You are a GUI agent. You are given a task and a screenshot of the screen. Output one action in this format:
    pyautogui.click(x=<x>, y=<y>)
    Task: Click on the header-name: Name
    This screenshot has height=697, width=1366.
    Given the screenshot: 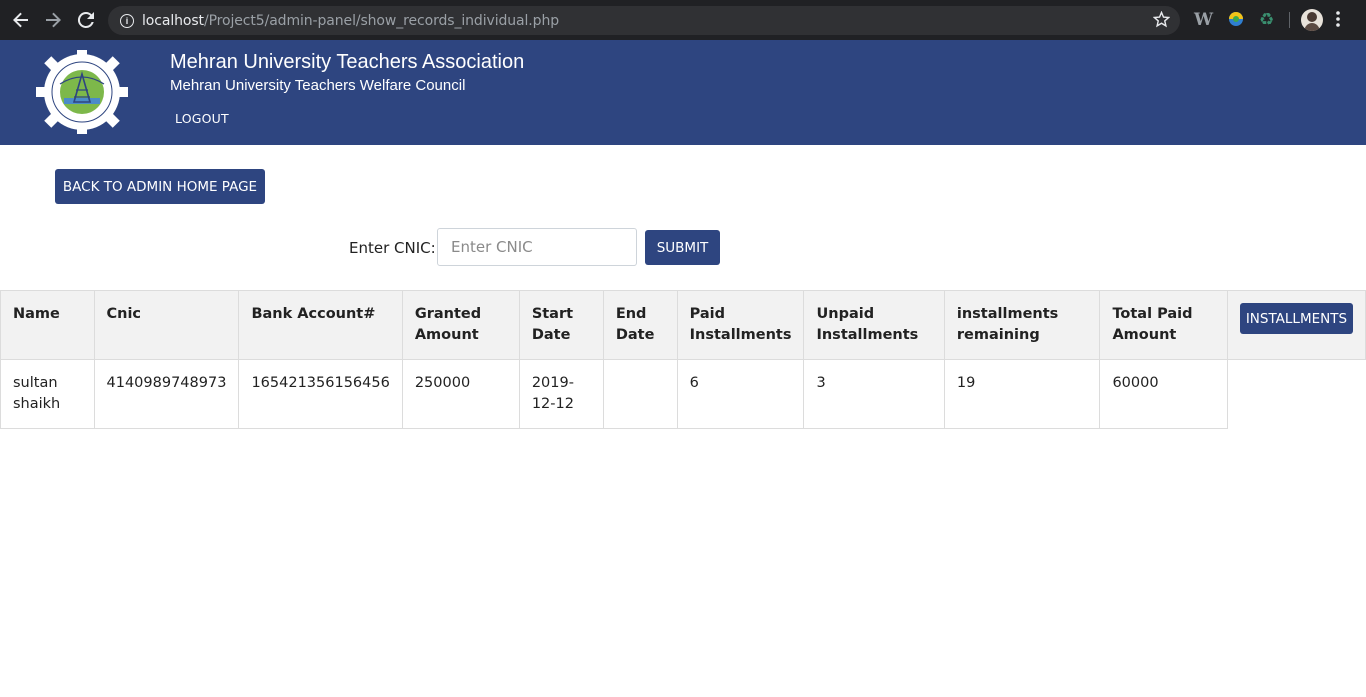 What is the action you would take?
    pyautogui.click(x=47, y=325)
    